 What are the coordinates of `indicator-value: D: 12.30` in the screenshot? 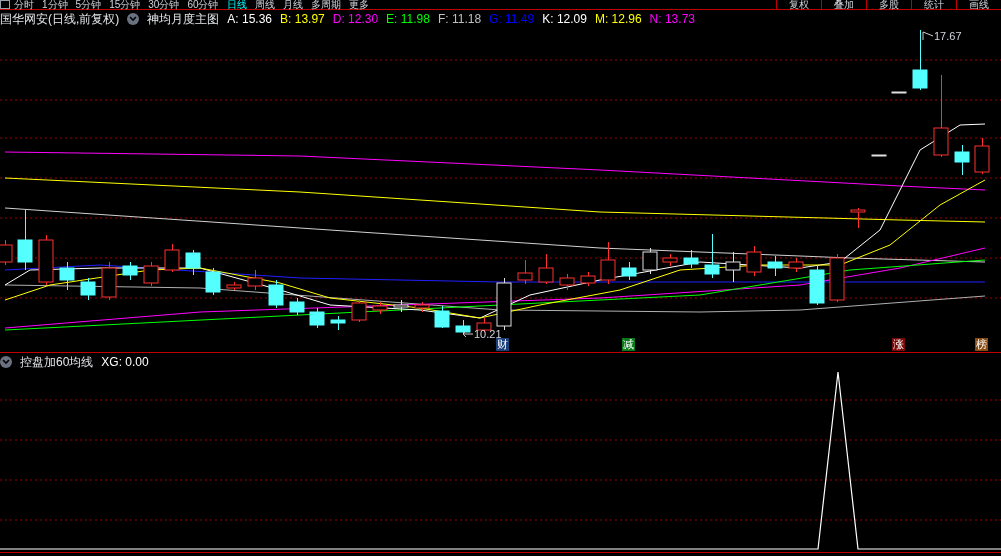 It's located at (355, 19).